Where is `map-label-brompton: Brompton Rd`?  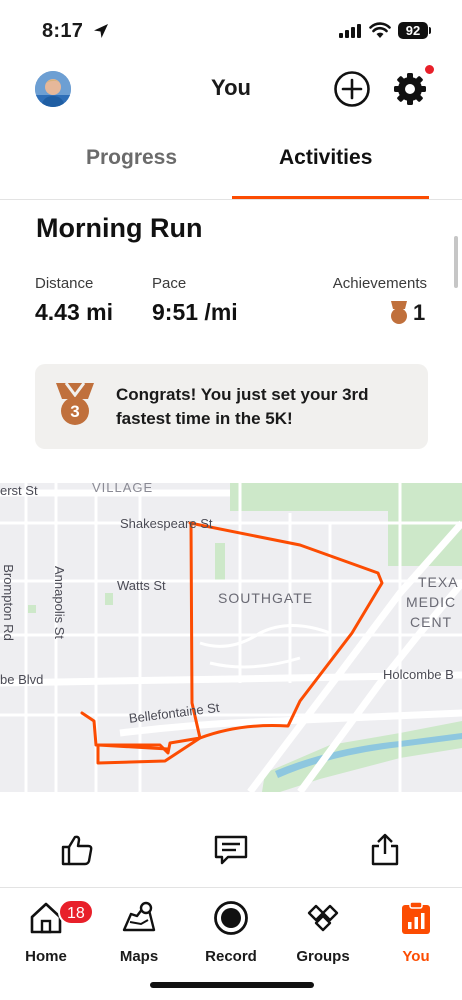
map-label-brompton: Brompton Rd is located at coordinates (8, 602).